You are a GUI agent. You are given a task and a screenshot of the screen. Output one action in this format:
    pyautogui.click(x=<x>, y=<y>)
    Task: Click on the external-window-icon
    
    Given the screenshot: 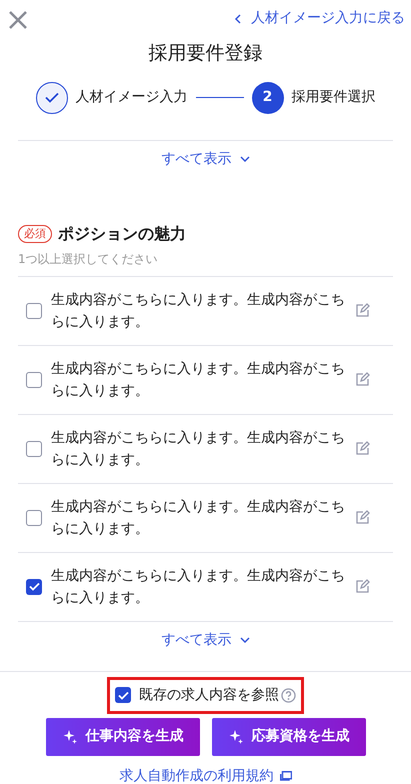 What is the action you would take?
    pyautogui.click(x=286, y=776)
    